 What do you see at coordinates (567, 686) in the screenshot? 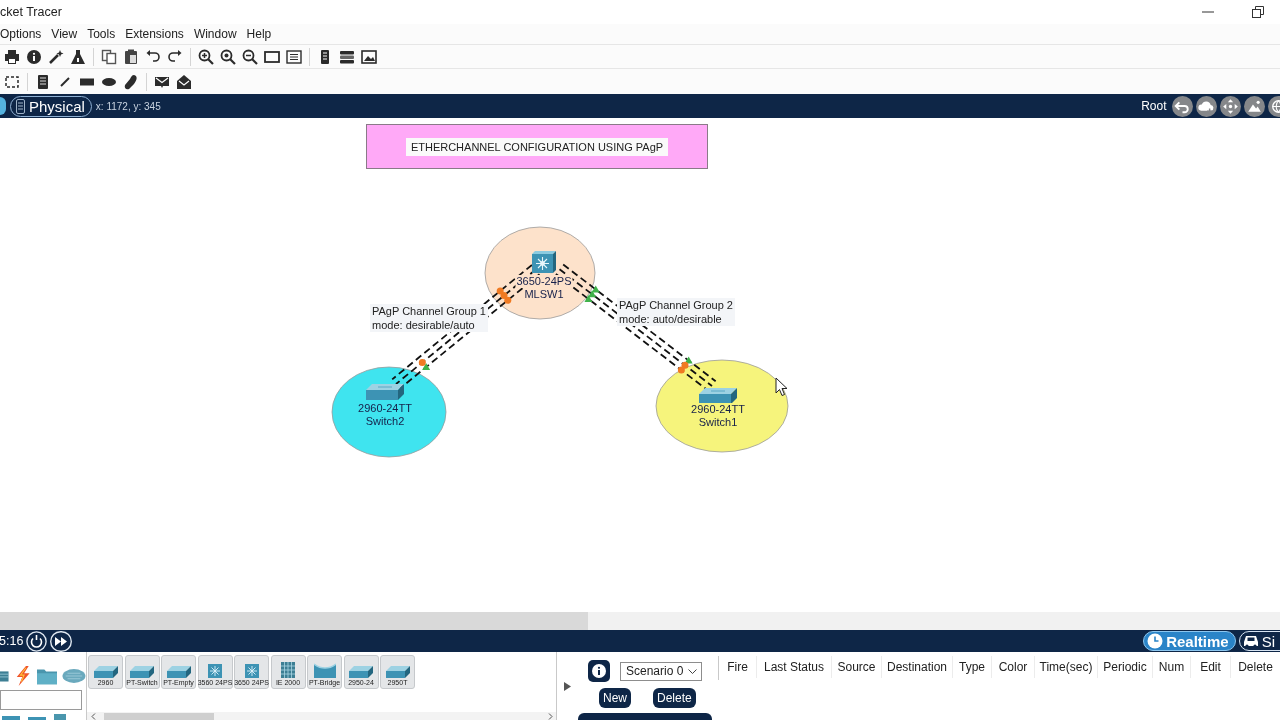
I see `expand-arrow-icon` at bounding box center [567, 686].